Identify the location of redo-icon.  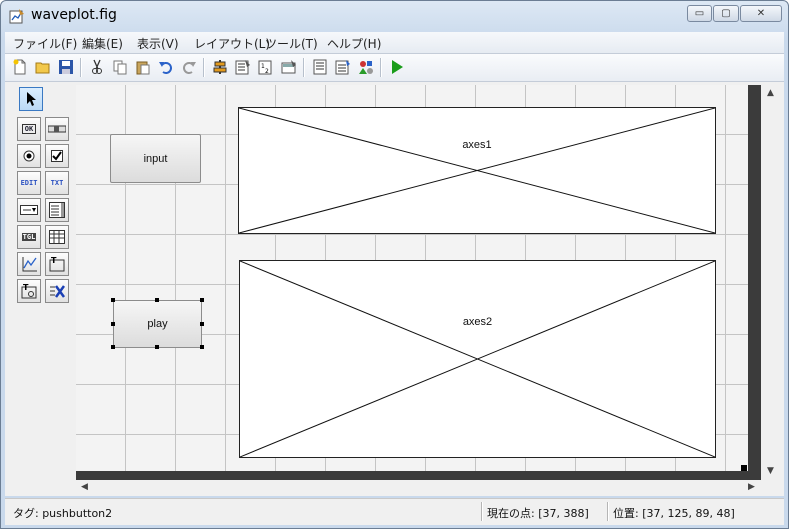
(189, 67).